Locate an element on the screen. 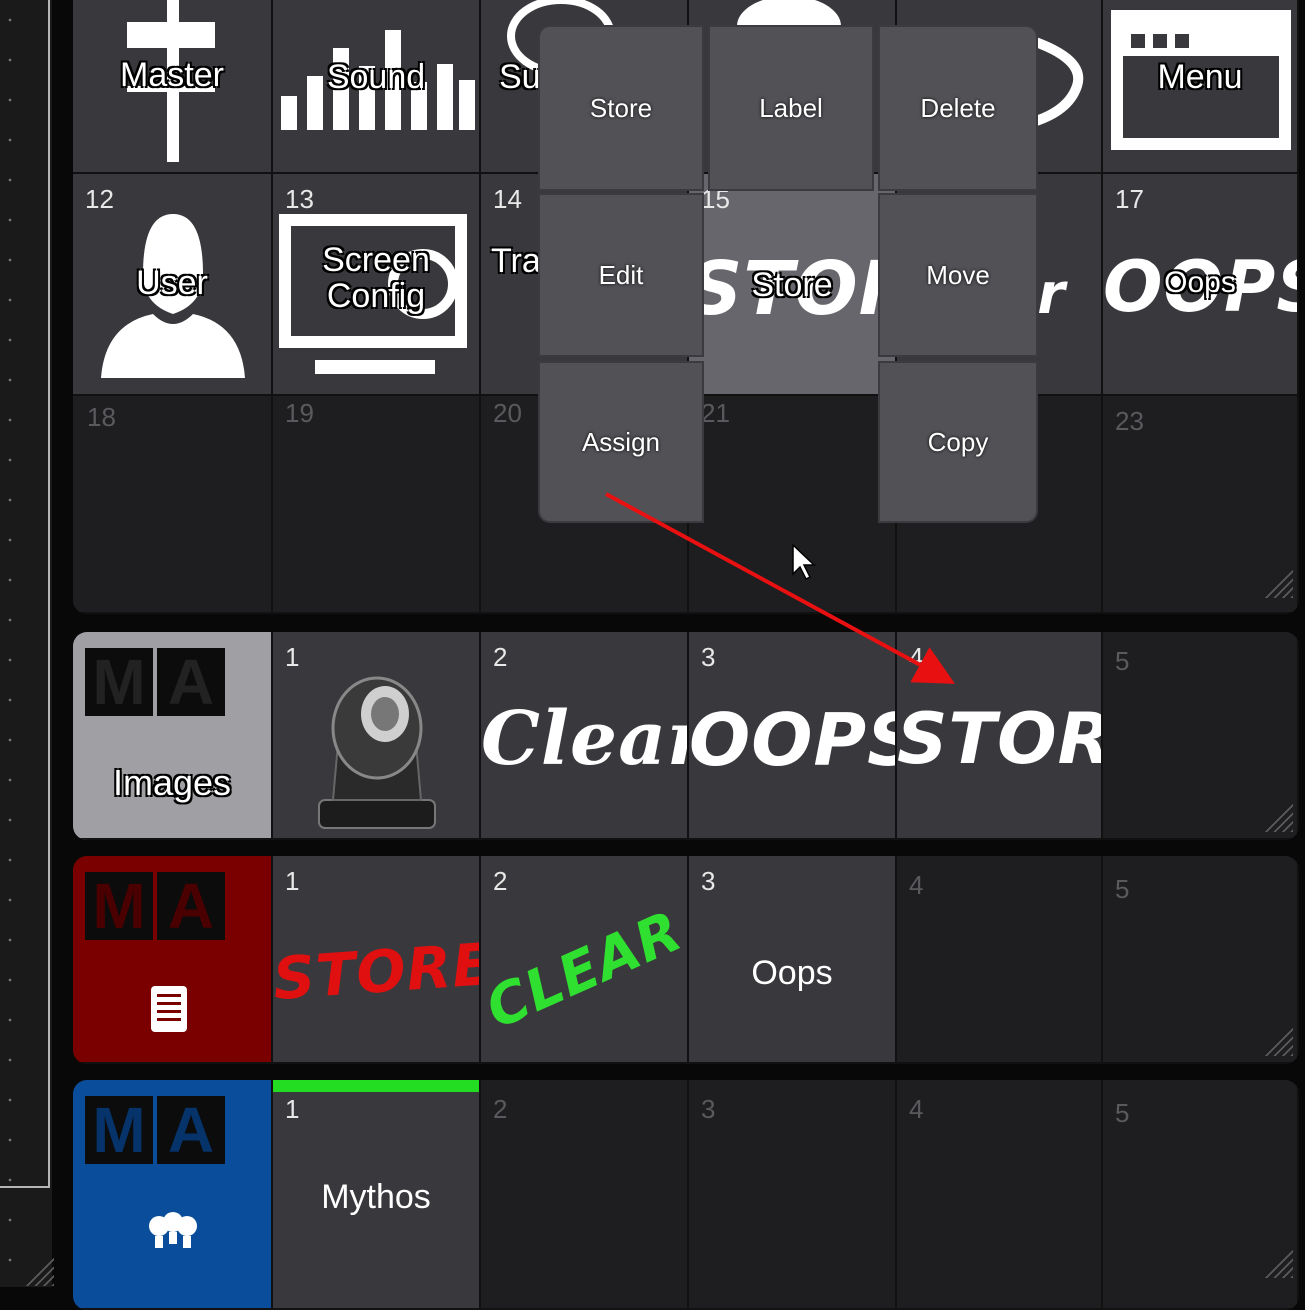 Image resolution: width=1305 pixels, height=1310 pixels. red-slot-5: 5 is located at coordinates (1201, 960).